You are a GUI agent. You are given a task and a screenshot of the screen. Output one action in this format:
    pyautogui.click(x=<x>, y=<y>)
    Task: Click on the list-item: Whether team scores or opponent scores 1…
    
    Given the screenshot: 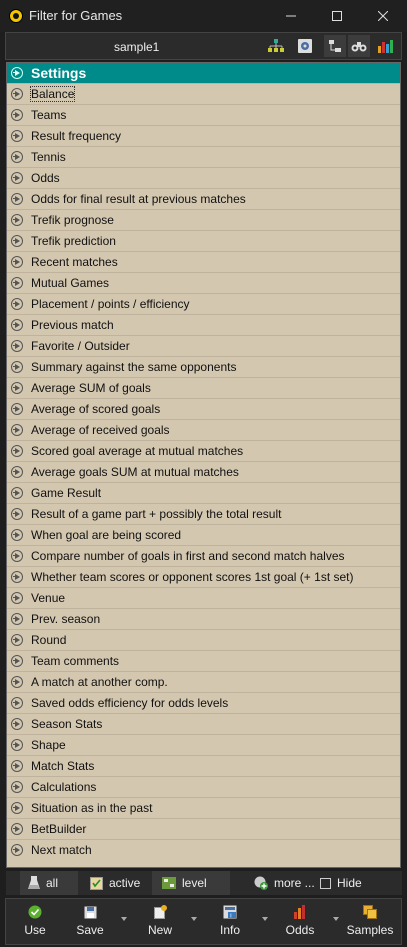 What is the action you would take?
    pyautogui.click(x=203, y=576)
    